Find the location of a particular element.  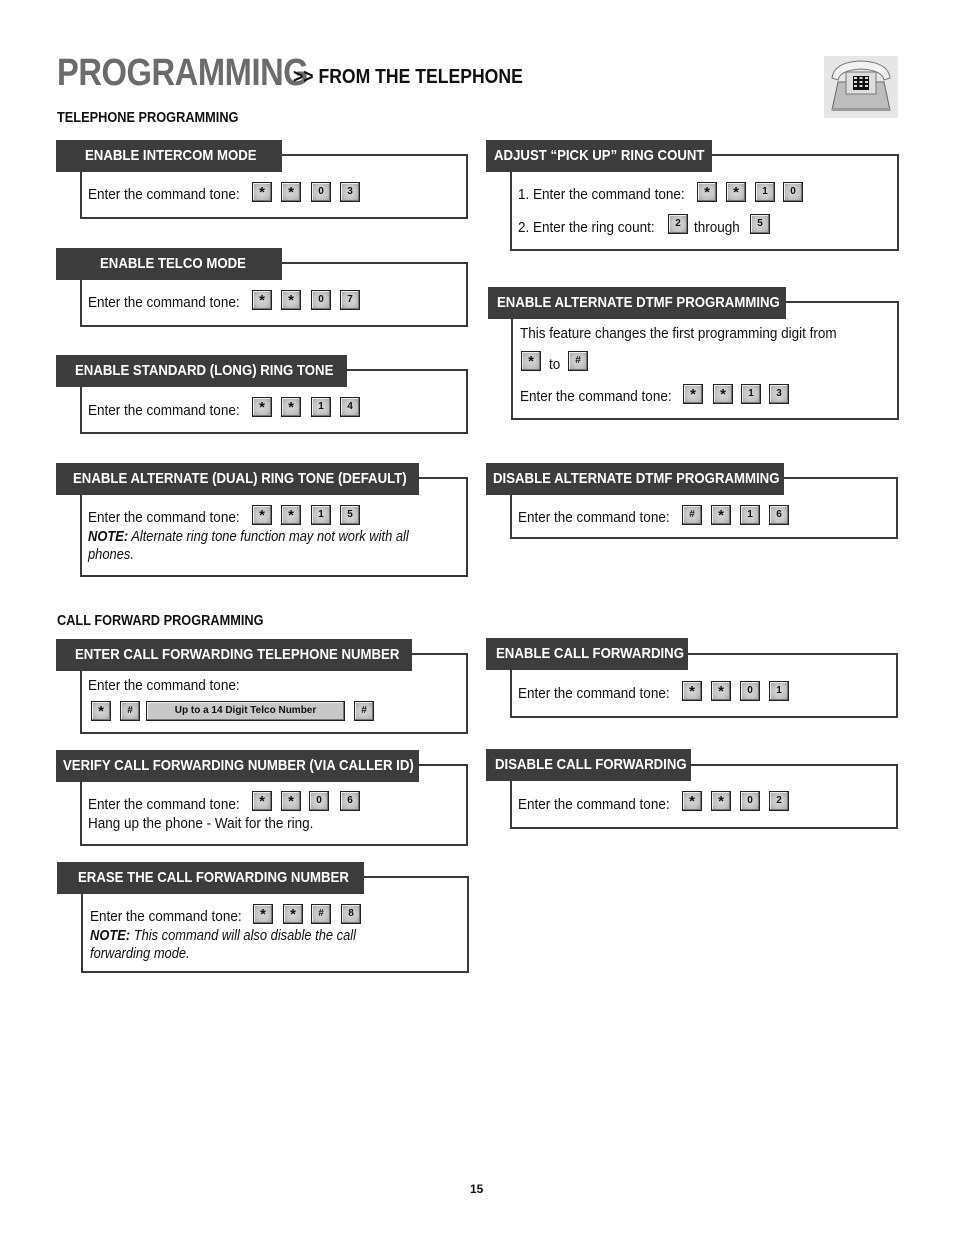

box-title: ENABLE CALL FORWARDING is located at coordinates (587, 654).